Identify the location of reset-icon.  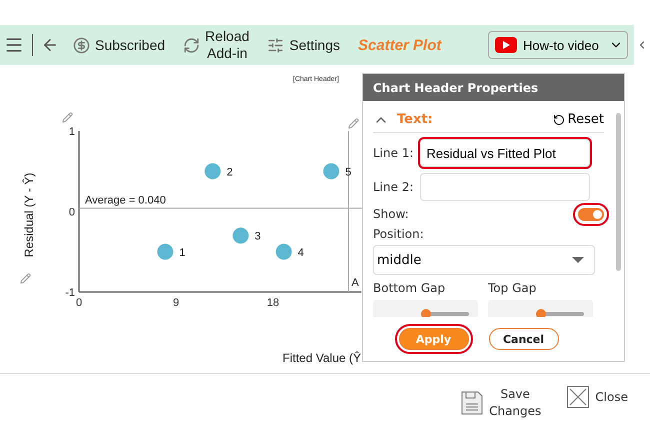
(558, 120).